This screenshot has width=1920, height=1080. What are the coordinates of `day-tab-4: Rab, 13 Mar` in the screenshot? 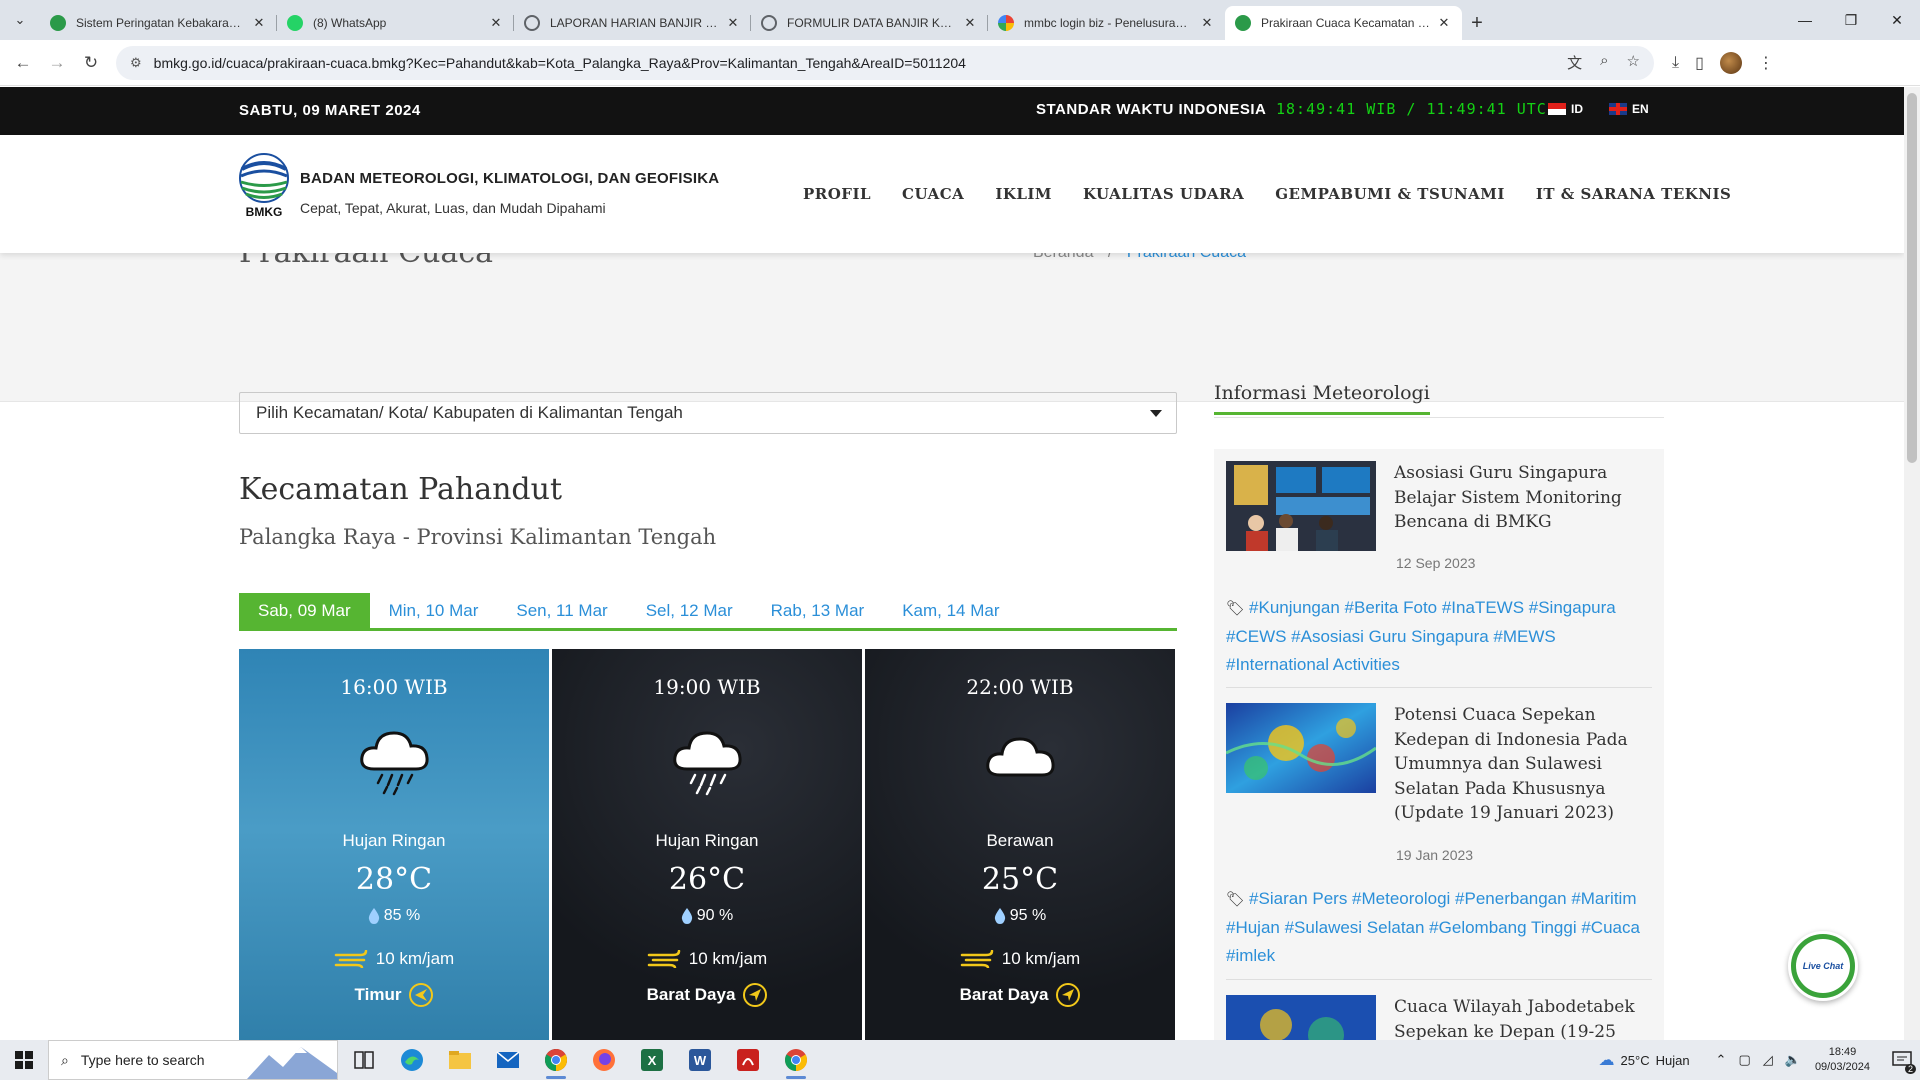 It's located at (818, 610).